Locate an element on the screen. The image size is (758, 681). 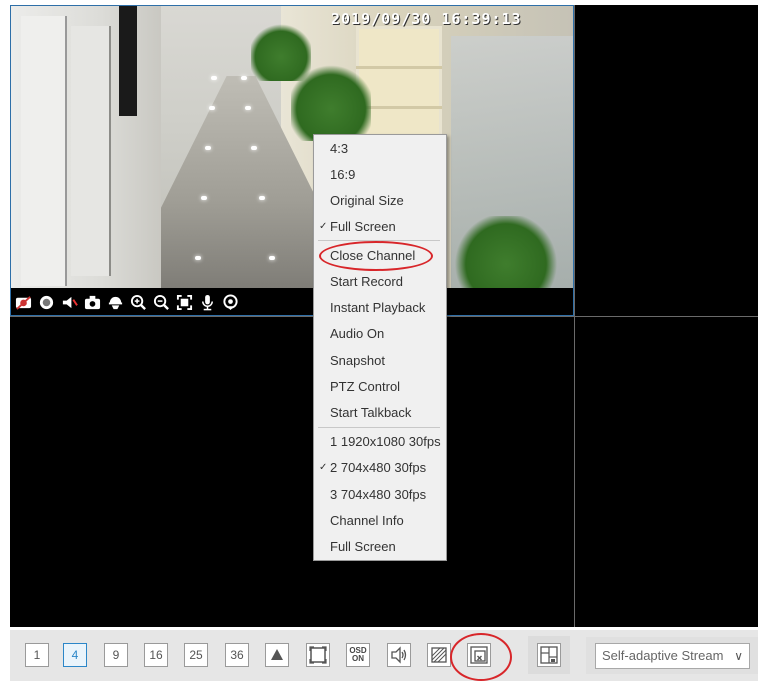
speaker-icon is located at coordinates (399, 655).